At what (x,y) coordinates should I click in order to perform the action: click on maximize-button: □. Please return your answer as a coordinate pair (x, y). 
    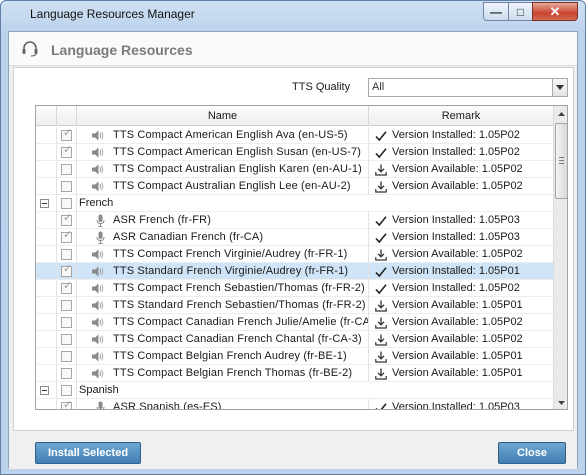
    Looking at the image, I should click on (520, 11).